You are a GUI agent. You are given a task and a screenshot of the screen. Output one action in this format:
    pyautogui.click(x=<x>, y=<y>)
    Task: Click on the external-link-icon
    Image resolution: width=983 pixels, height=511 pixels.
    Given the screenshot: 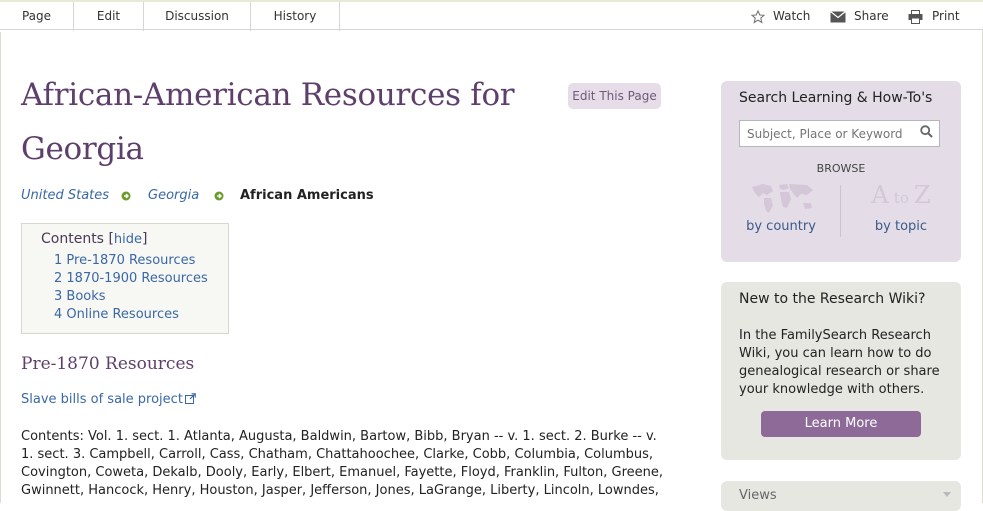 What is the action you would take?
    pyautogui.click(x=190, y=398)
    